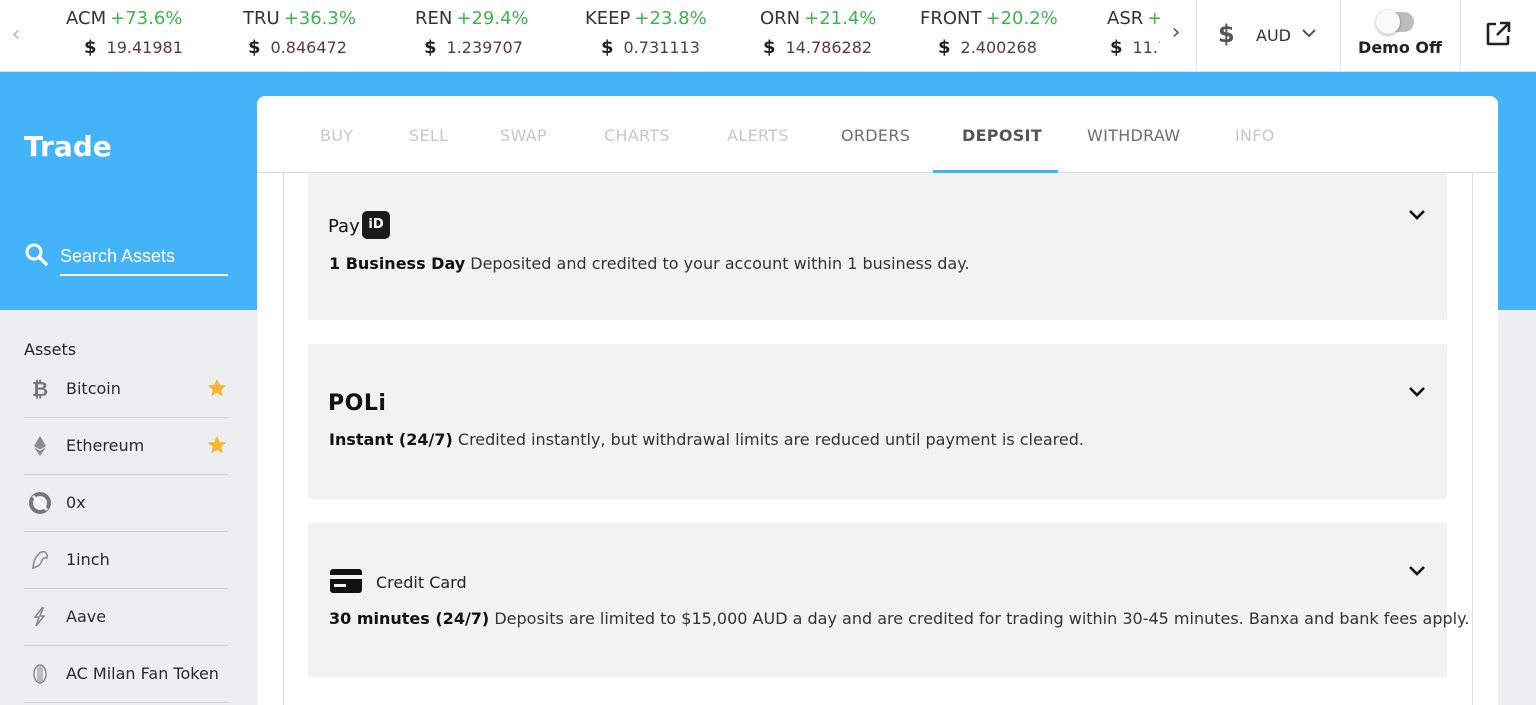 The width and height of the screenshot is (1536, 705). I want to click on tab-charts: CHARTS, so click(637, 135).